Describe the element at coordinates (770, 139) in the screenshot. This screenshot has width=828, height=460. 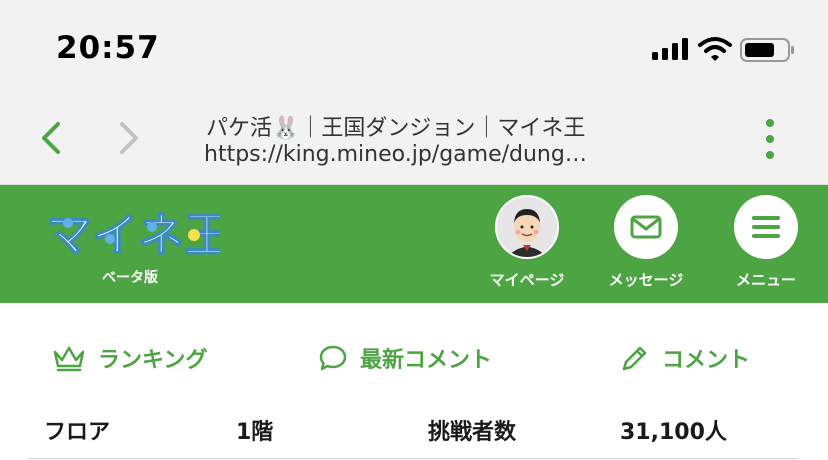
I see `more-options-icon` at that location.